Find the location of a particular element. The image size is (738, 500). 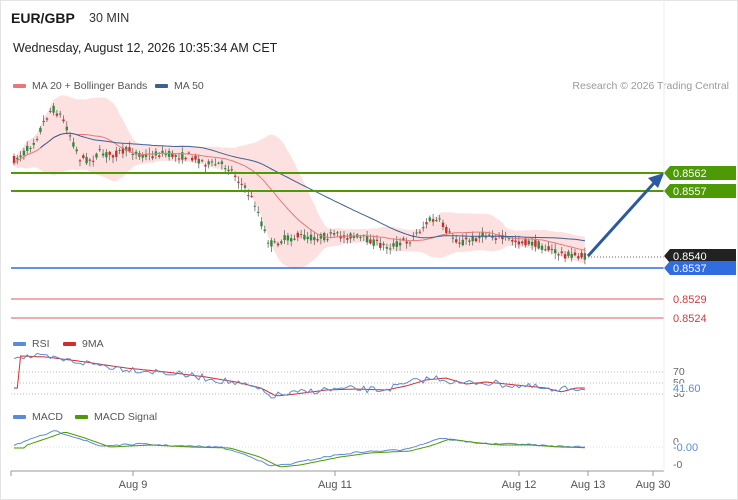

price-tag-label: 0.8537 is located at coordinates (690, 269).